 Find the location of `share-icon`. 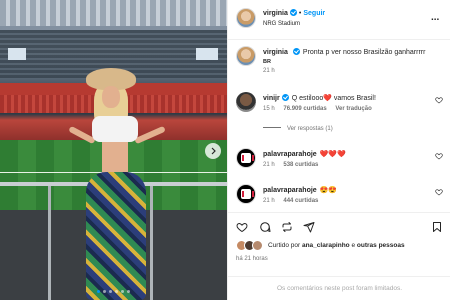

share-icon is located at coordinates (309, 227).